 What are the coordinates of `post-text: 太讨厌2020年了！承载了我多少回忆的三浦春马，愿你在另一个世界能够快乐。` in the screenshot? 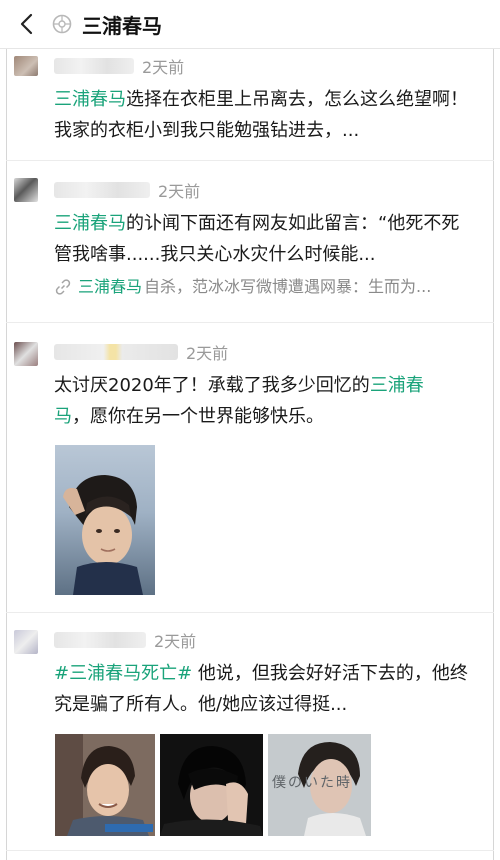 It's located at (264, 401).